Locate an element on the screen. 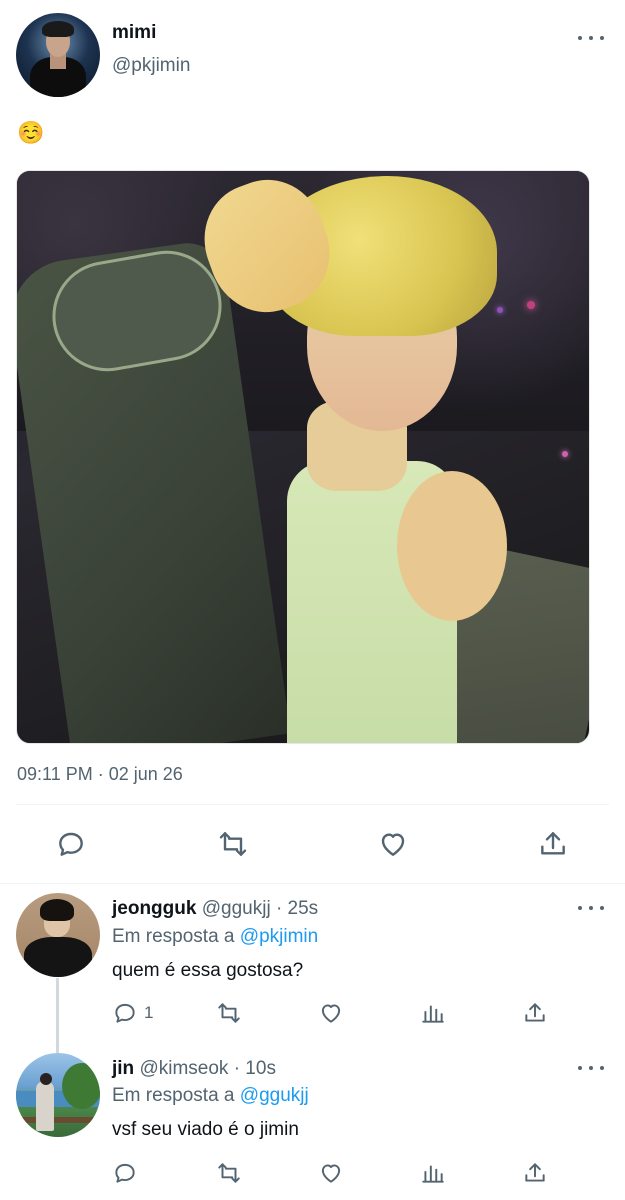 The width and height of the screenshot is (625, 1200). tweet-timestamp: 09:11 PM · 02 jun 26 is located at coordinates (100, 774).